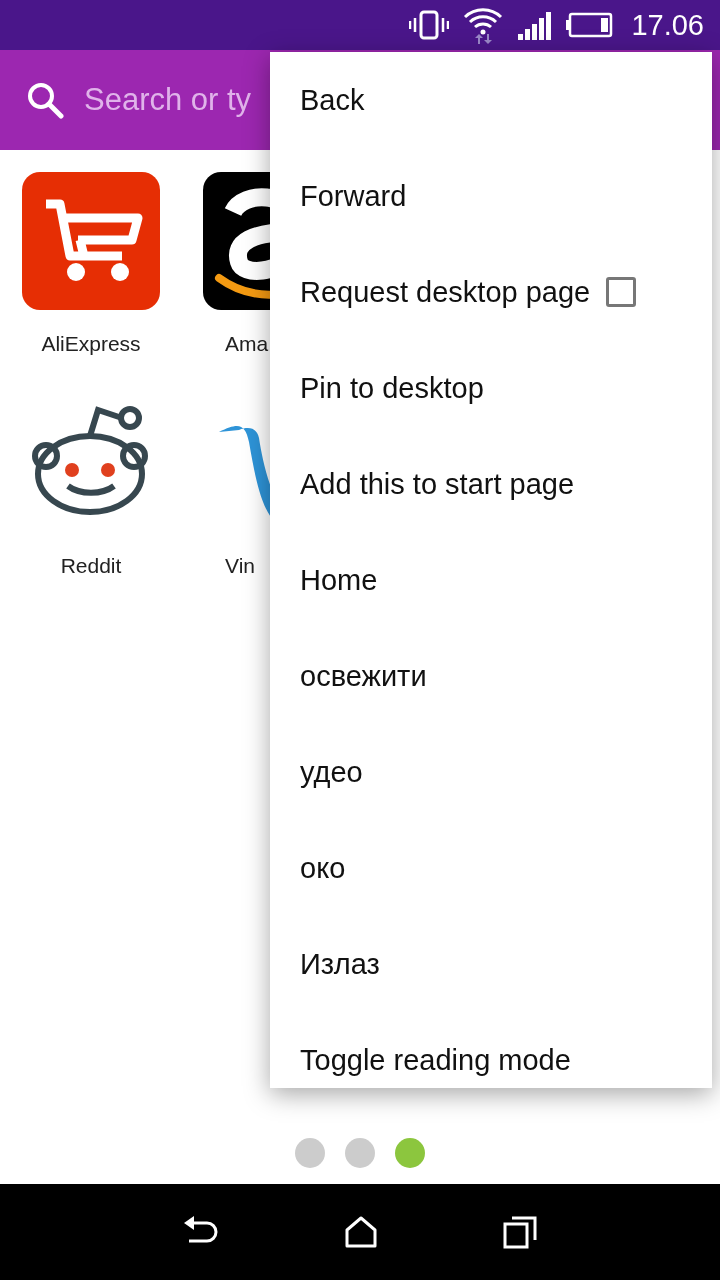  What do you see at coordinates (491, 772) in the screenshot?
I see `menu-item: удео` at bounding box center [491, 772].